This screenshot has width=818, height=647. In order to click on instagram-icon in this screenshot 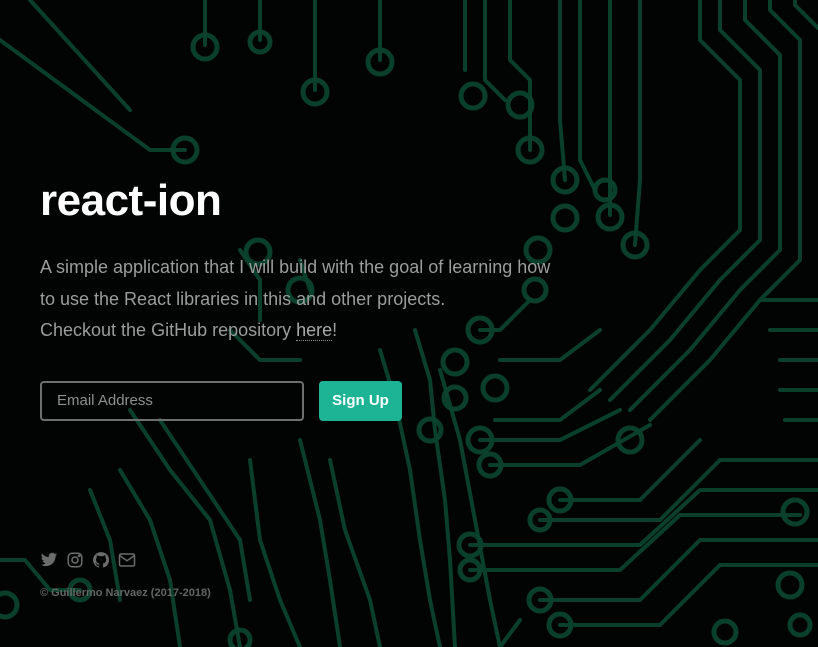, I will do `click(75, 560)`.